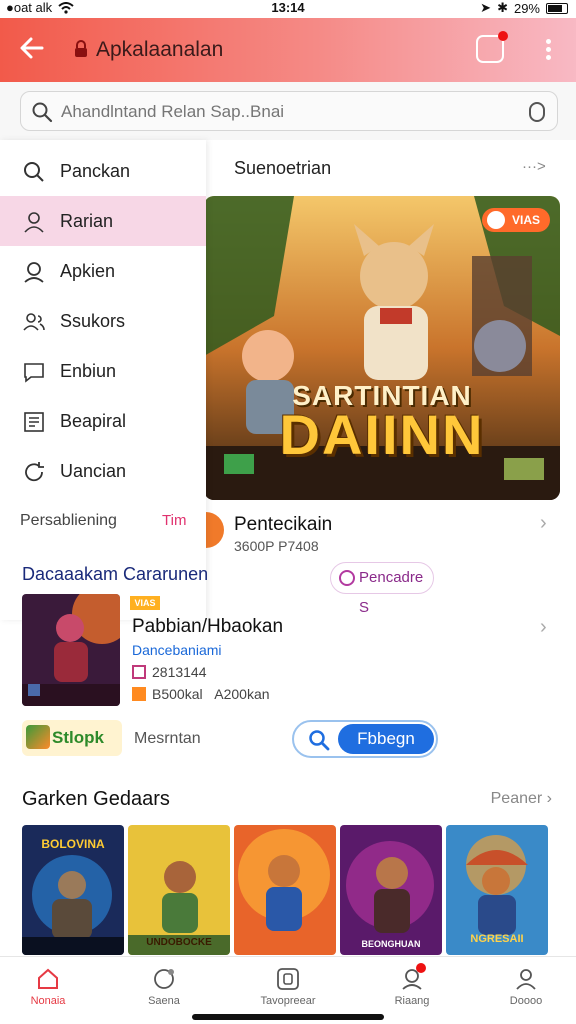  I want to click on search-input, so click(281, 112).